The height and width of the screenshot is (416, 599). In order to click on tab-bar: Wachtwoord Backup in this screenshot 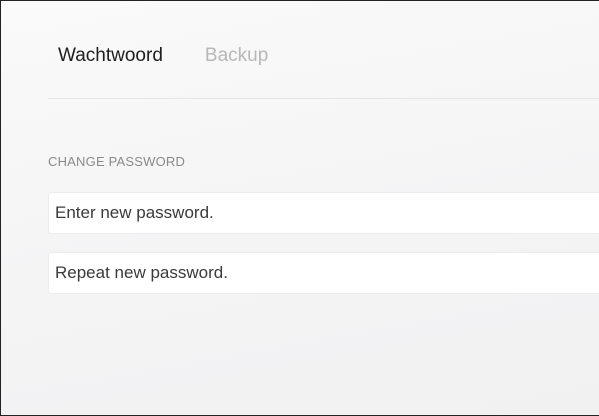, I will do `click(174, 56)`.